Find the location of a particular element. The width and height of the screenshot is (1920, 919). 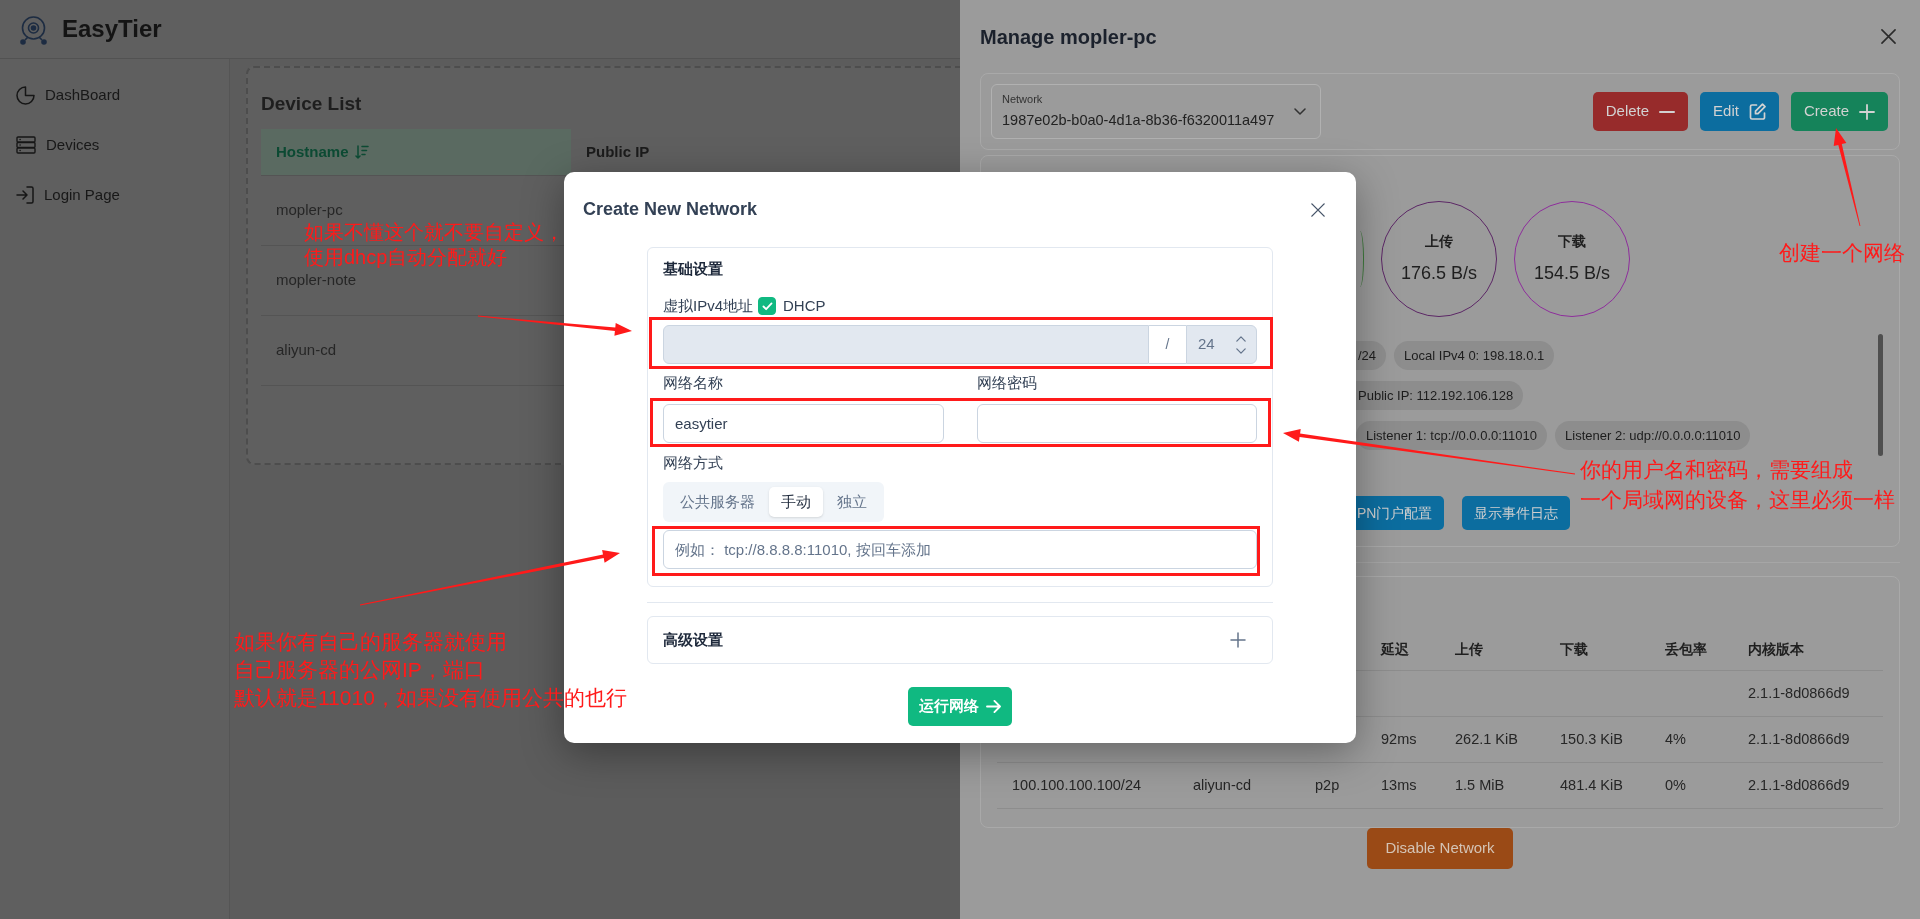

edit-icon is located at coordinates (1757, 111).